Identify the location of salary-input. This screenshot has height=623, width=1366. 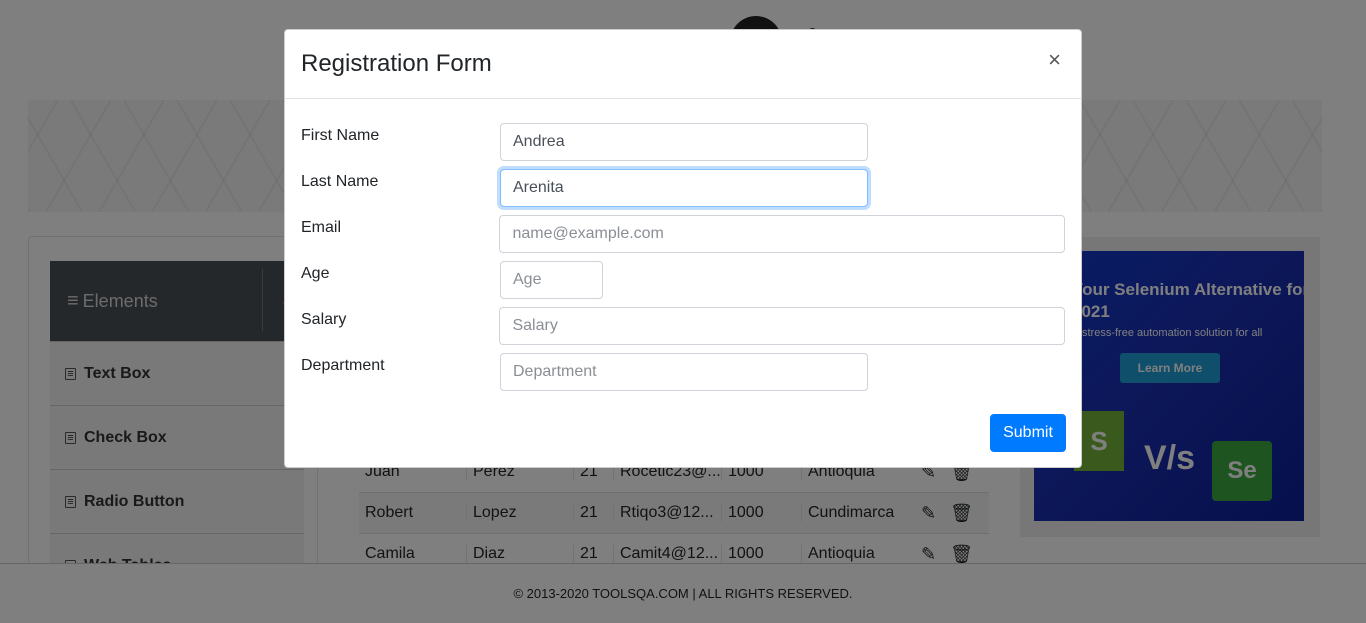
(782, 326).